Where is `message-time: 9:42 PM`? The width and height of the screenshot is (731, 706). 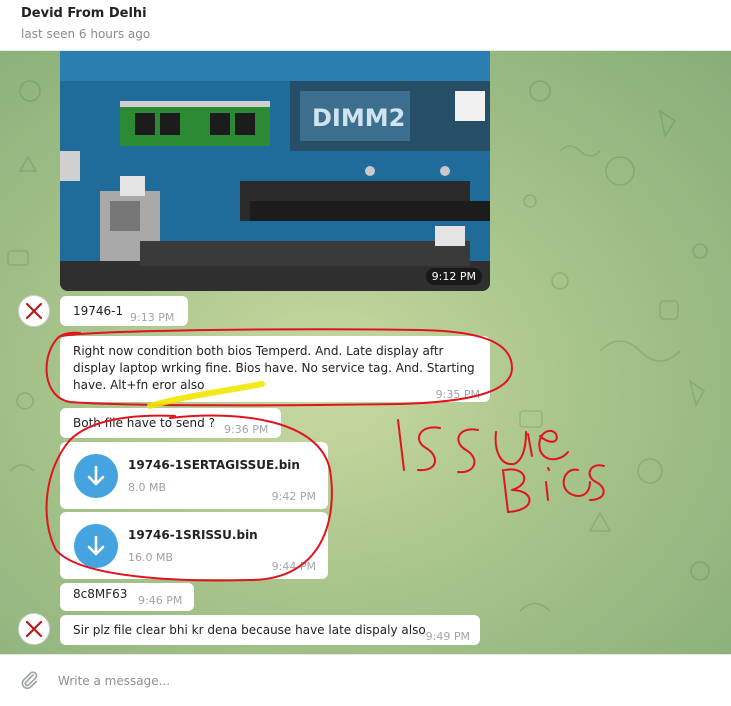 message-time: 9:42 PM is located at coordinates (293, 496).